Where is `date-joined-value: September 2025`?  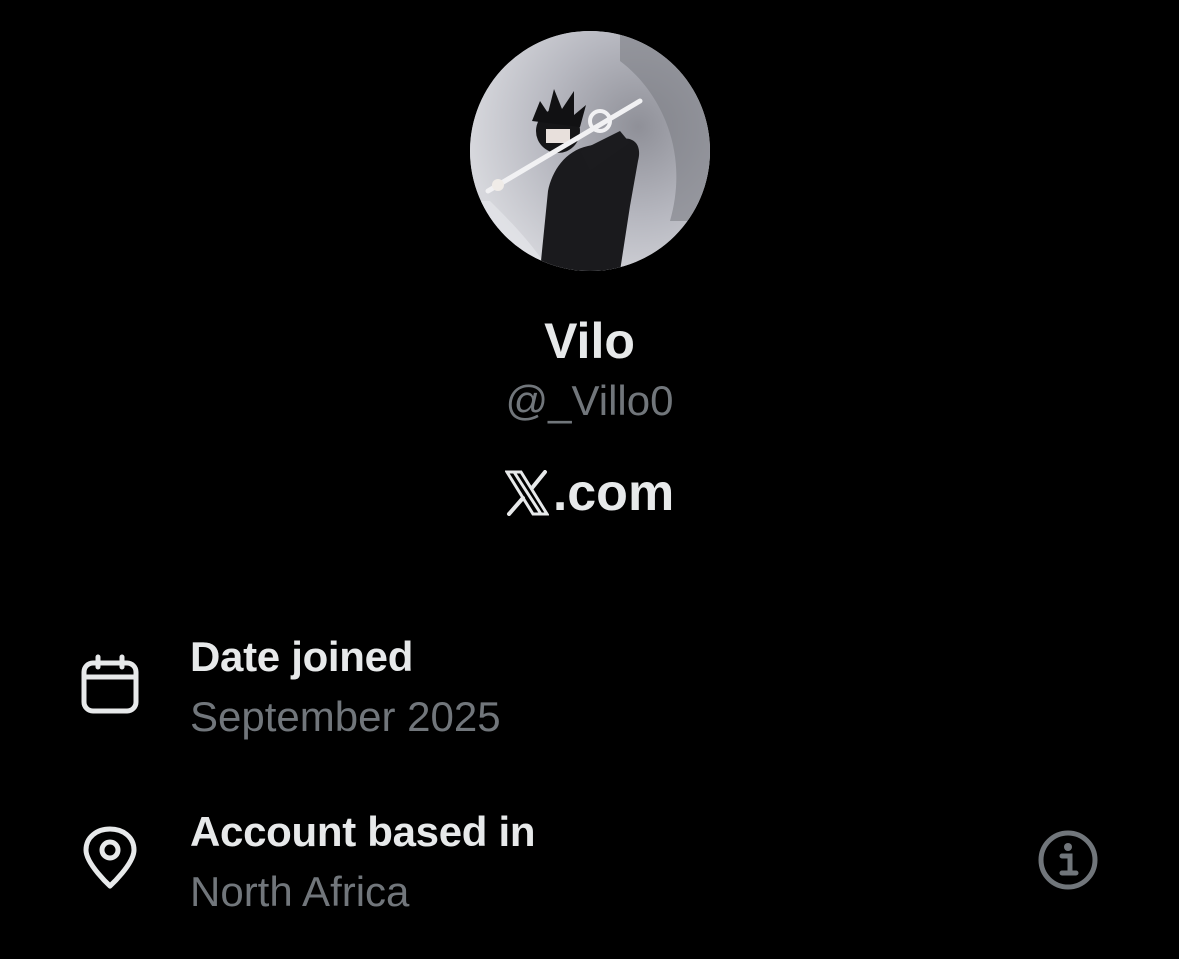
date-joined-value: September 2025 is located at coordinates (345, 716).